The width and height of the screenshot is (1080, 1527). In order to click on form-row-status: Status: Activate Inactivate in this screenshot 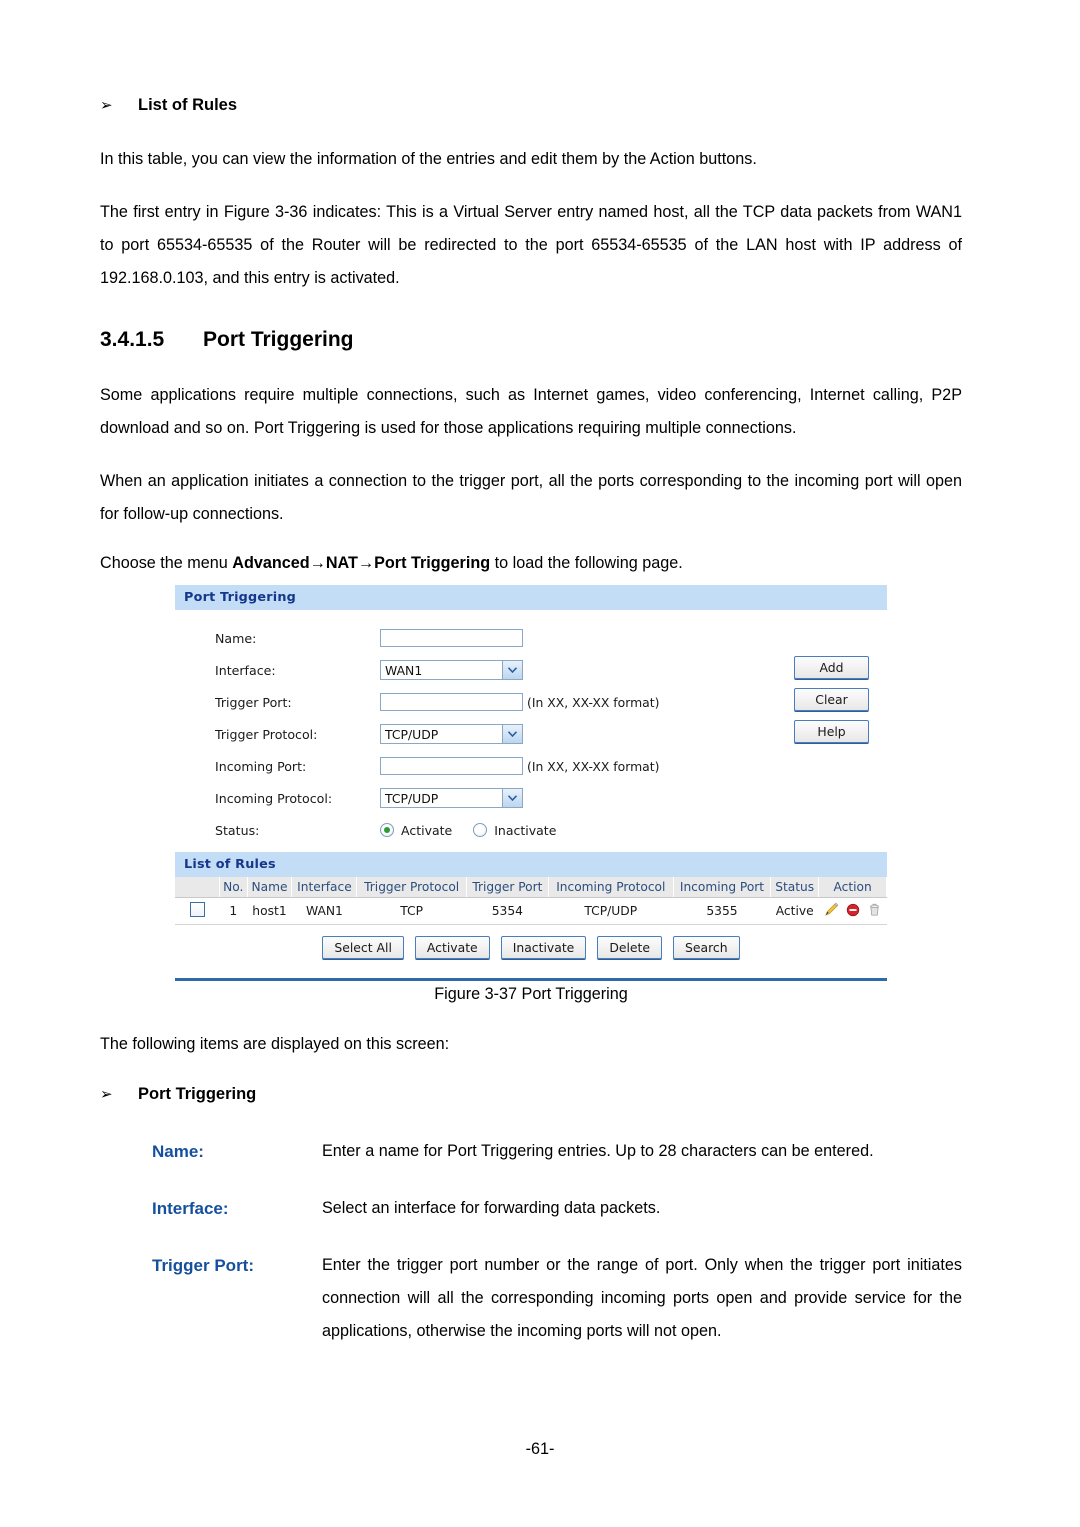, I will do `click(531, 830)`.